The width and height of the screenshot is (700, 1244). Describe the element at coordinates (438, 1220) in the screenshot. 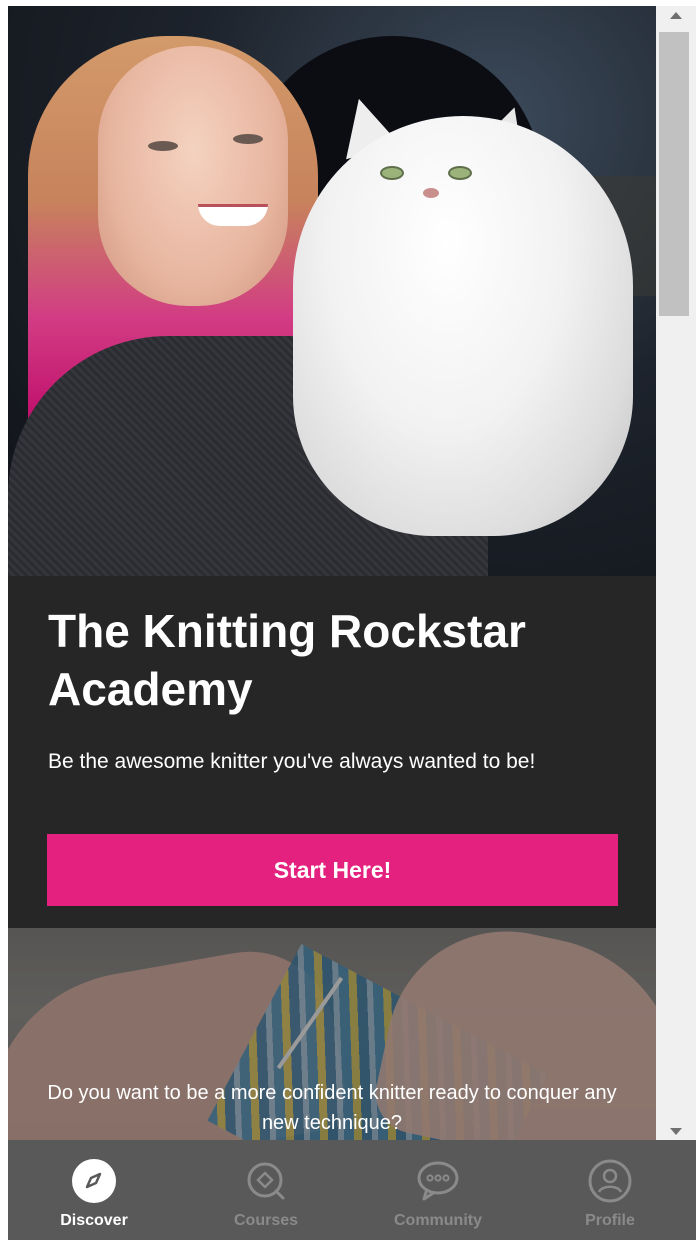

I see `nav-label-community: Community` at that location.